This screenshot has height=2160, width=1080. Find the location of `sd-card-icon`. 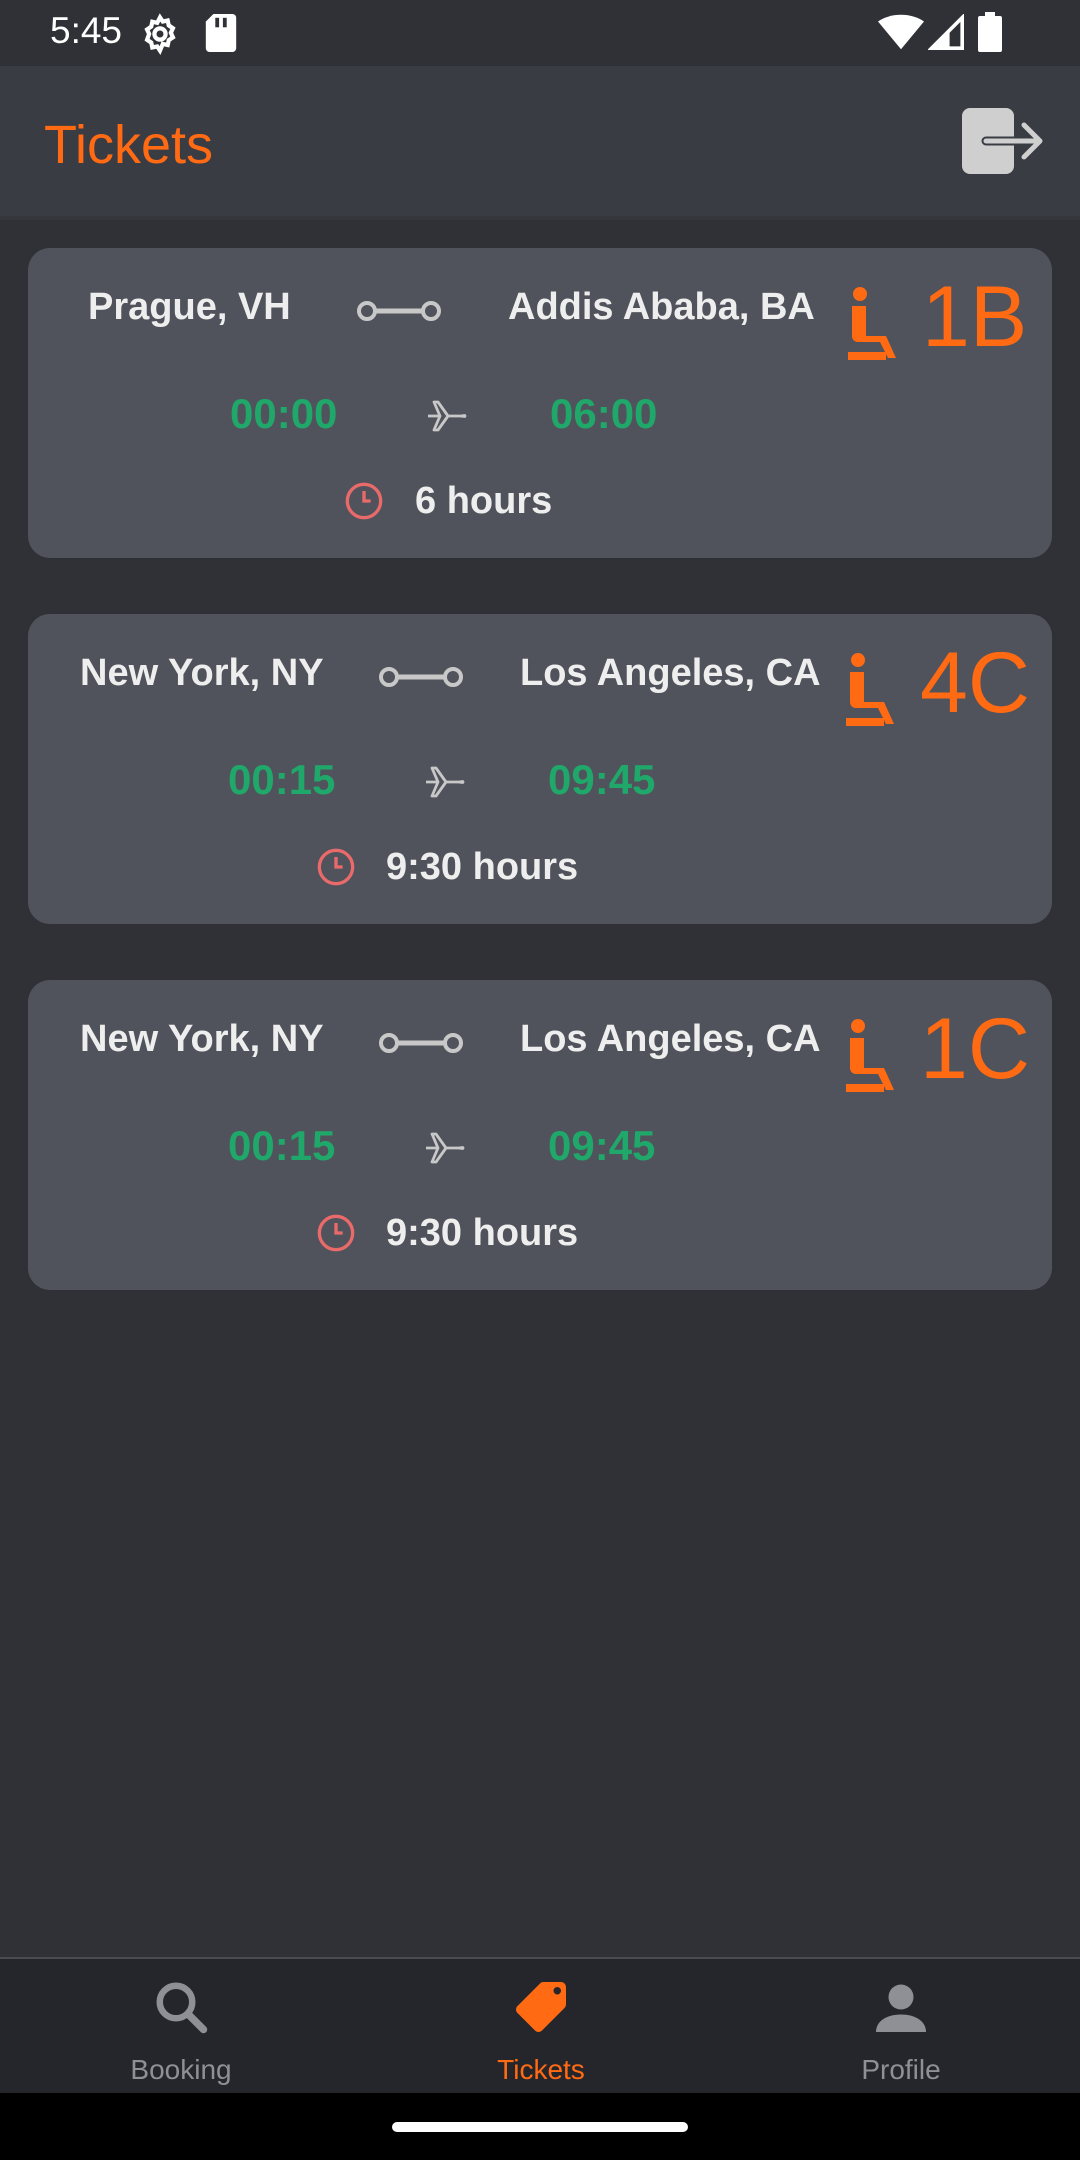

sd-card-icon is located at coordinates (221, 33).